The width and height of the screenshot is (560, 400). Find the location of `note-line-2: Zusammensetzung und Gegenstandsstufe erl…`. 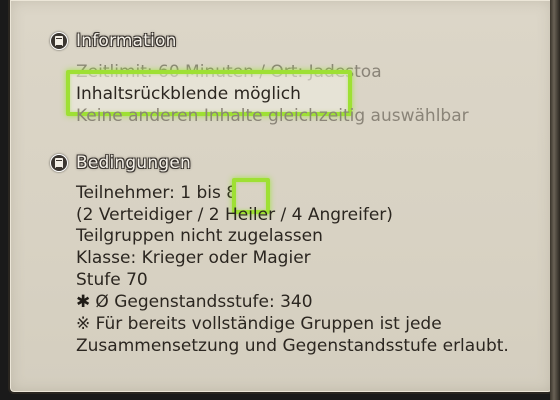

note-line-2: Zusammensetzung und Gegenstandsstufe erl… is located at coordinates (292, 346).